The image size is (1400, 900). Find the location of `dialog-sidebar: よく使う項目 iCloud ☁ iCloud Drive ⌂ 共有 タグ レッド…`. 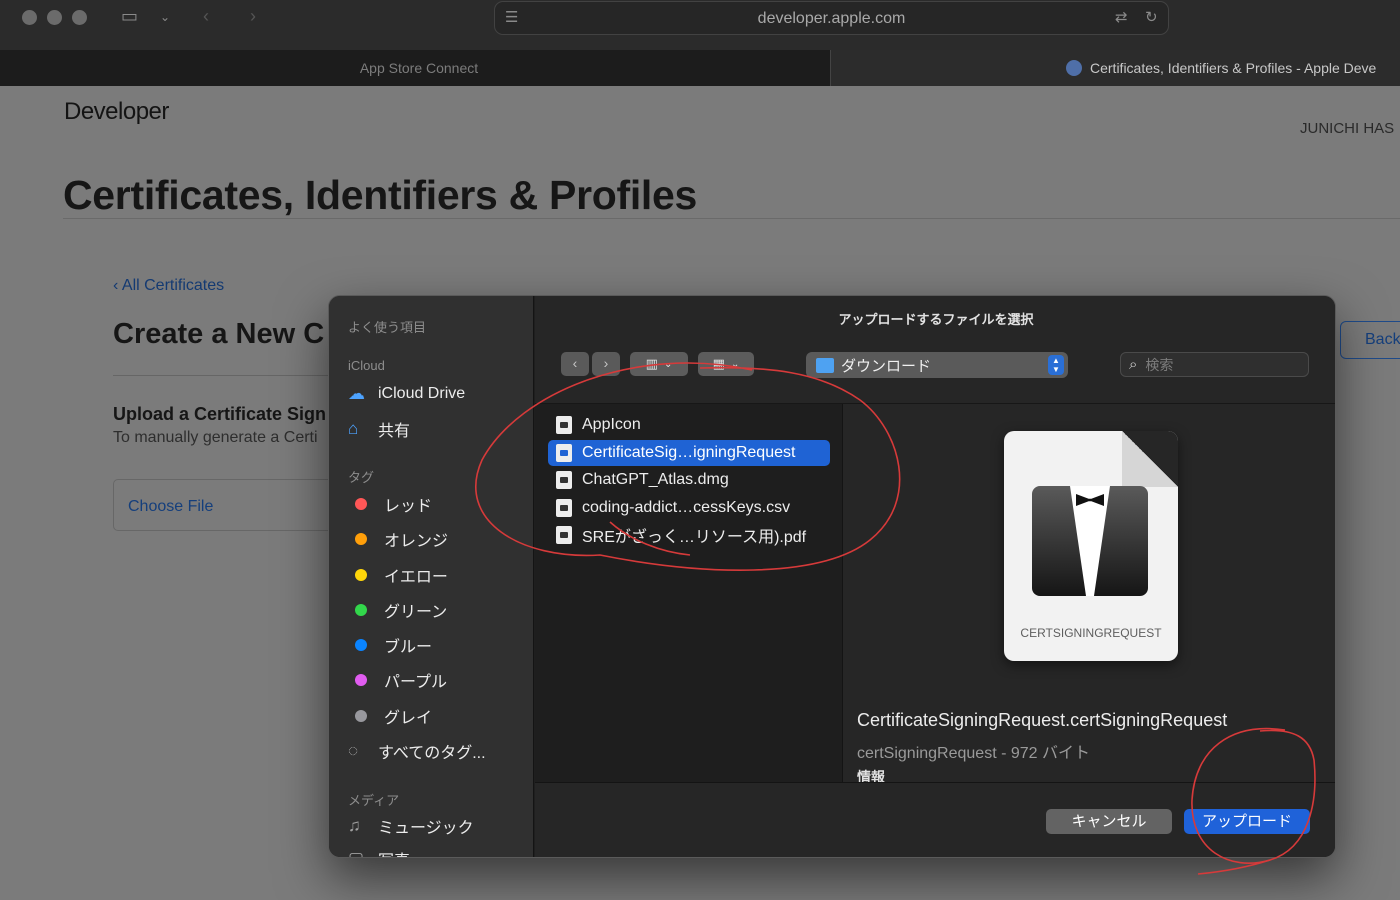

dialog-sidebar: よく使う項目 iCloud ☁ iCloud Drive ⌂ 共有 タグ レッド… is located at coordinates (431, 576).